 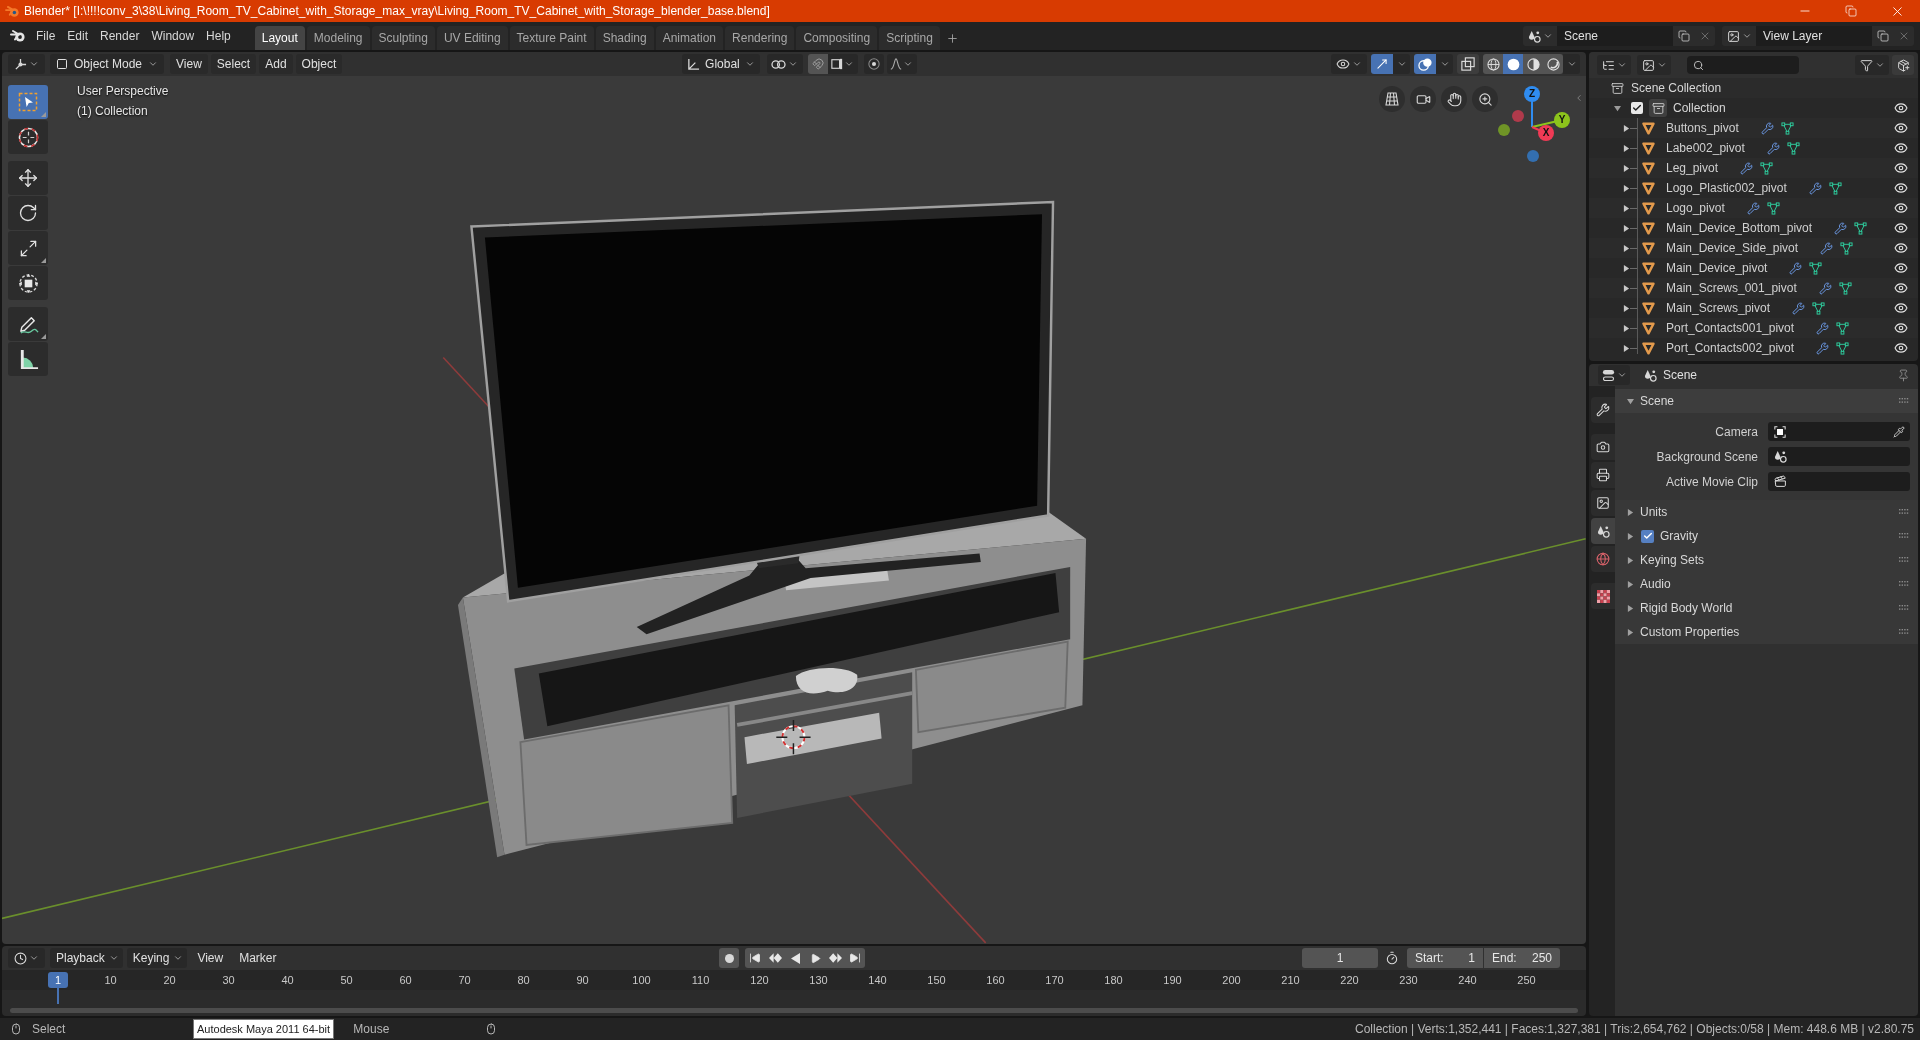 What do you see at coordinates (218, 36) in the screenshot?
I see `menu-item: Help` at bounding box center [218, 36].